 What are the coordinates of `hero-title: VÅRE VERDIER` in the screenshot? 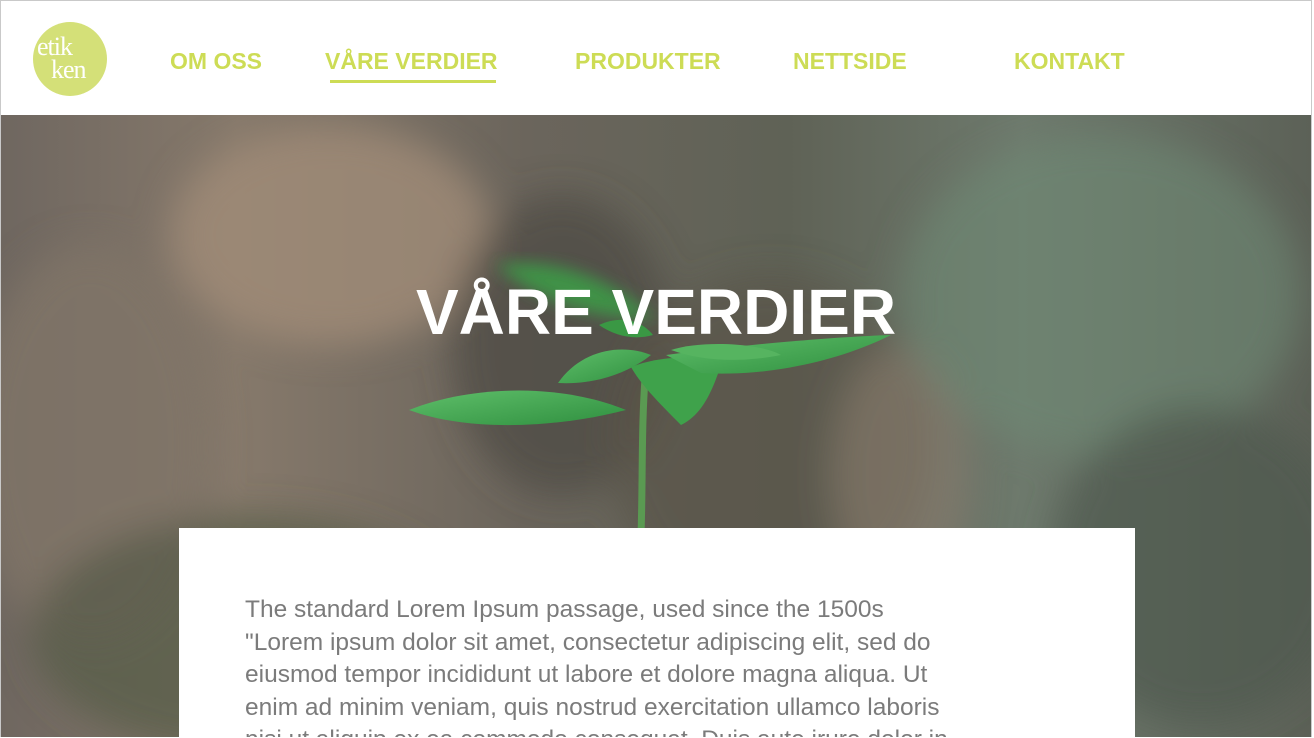 It's located at (656, 312).